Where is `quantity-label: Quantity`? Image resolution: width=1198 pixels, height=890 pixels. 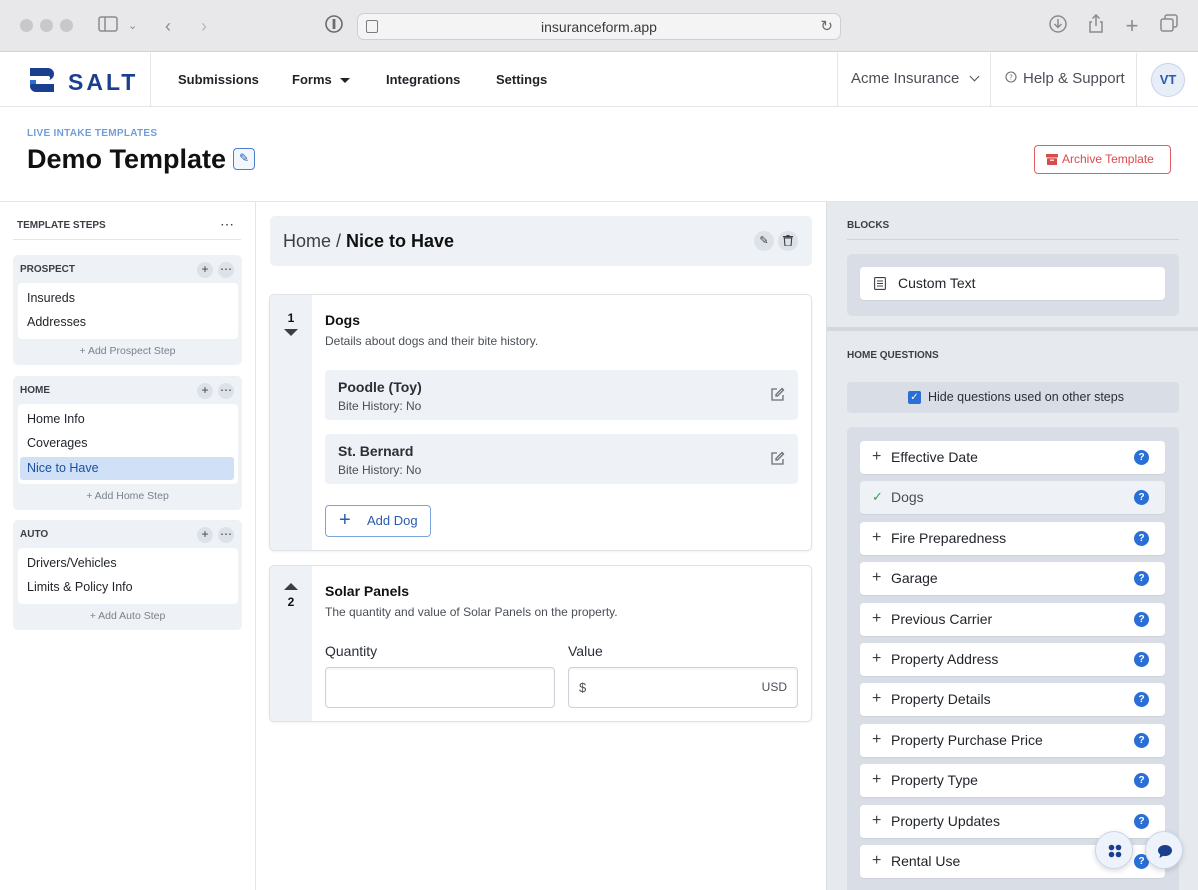
quantity-label: Quantity is located at coordinates (351, 651).